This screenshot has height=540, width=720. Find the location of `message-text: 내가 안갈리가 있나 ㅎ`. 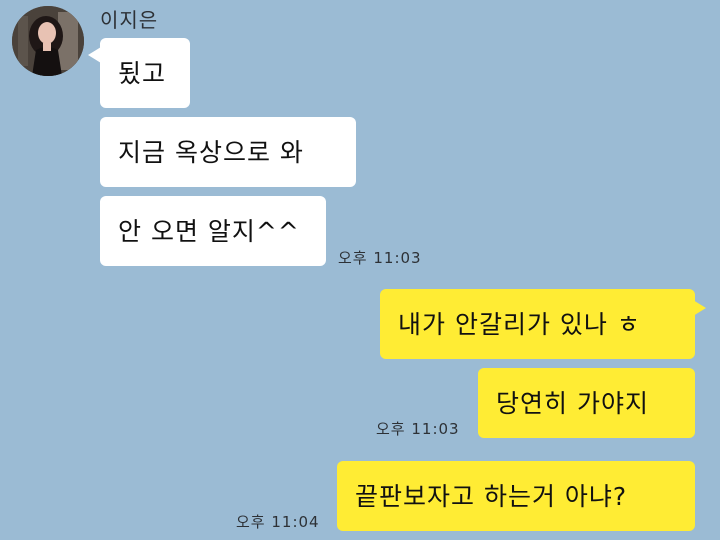

message-text: 내가 안갈리가 있나 ㅎ is located at coordinates (519, 324).